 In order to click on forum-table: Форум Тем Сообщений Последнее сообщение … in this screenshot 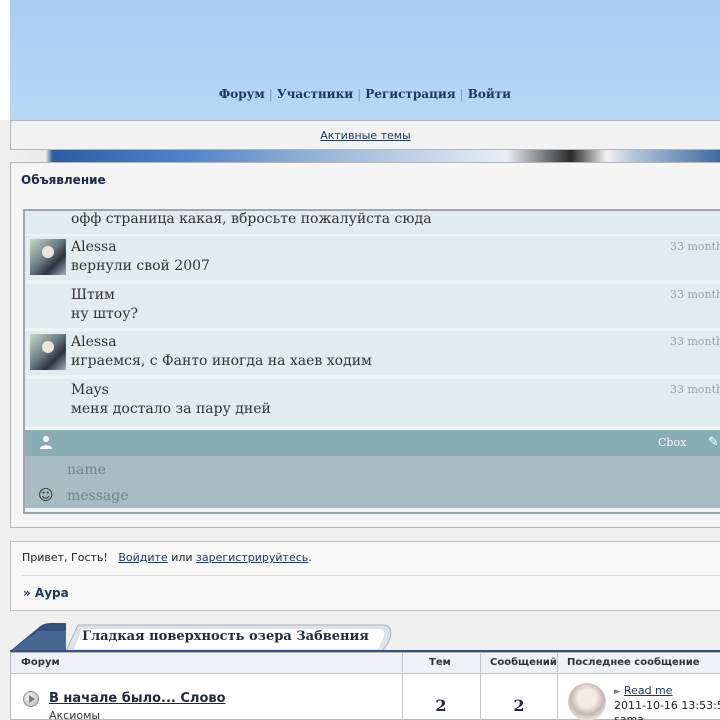, I will do `click(365, 686)`.